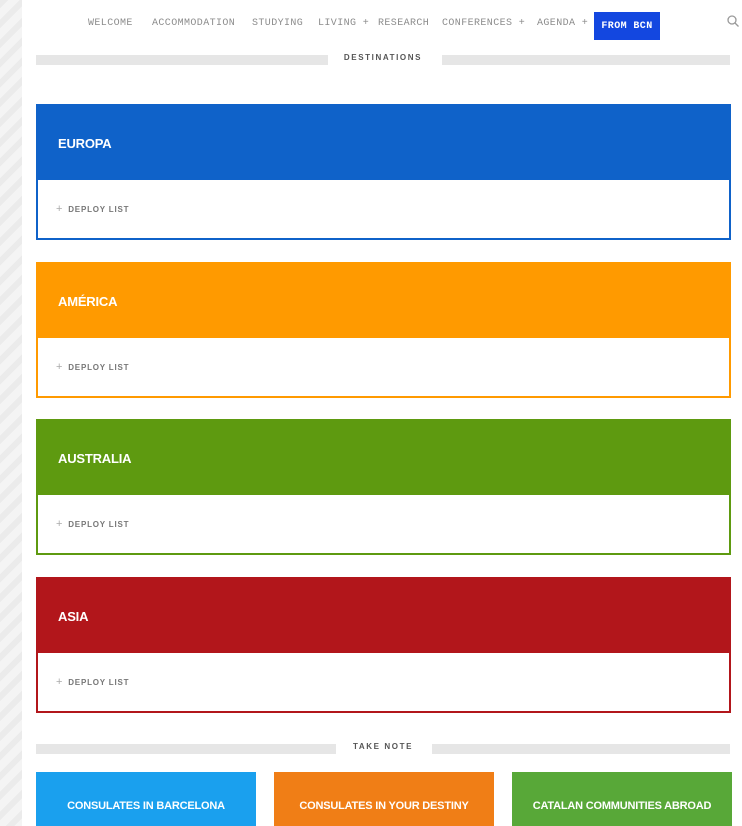  What do you see at coordinates (277, 23) in the screenshot?
I see `nav-item-studying: STUDYING` at bounding box center [277, 23].